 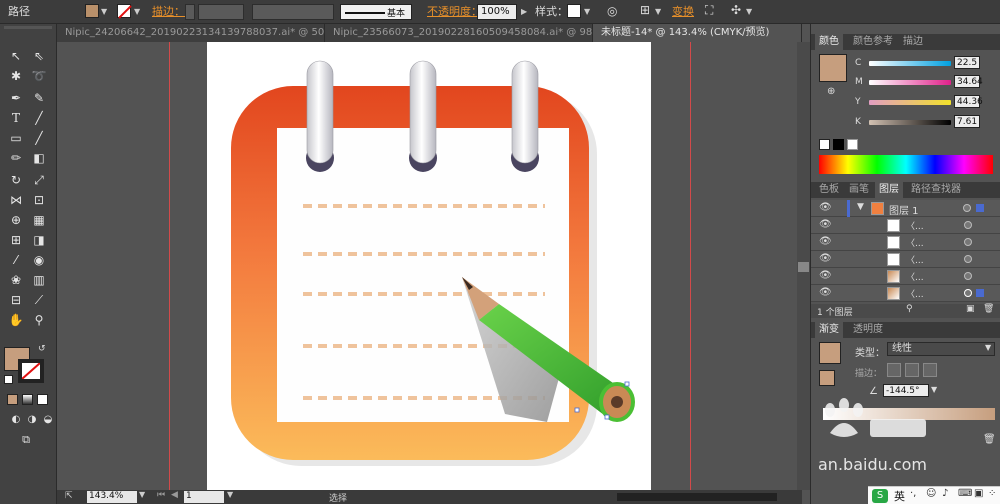 I want to click on punctuation-icon: ·,, so click(x=913, y=493).